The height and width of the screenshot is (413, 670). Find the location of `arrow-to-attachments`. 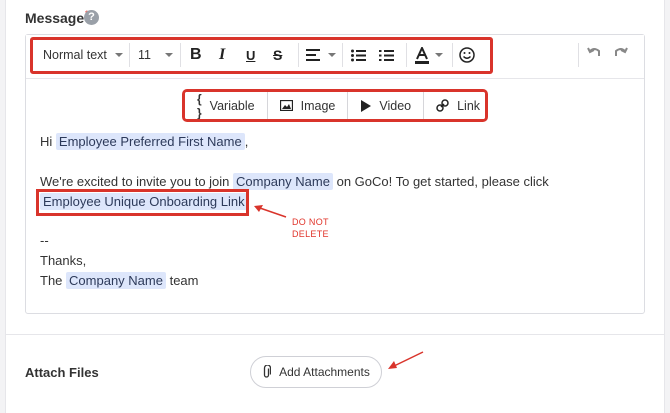

arrow-to-attachments is located at coordinates (406, 360).